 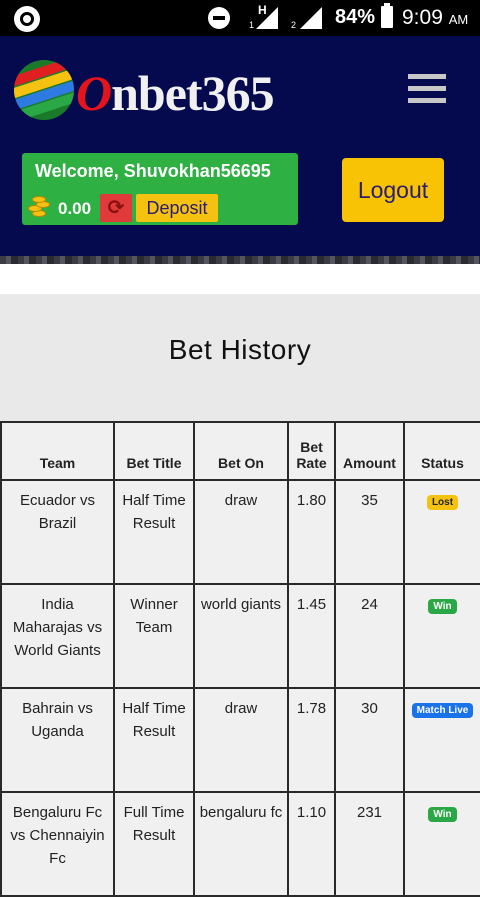 I want to click on column-header-bet-on: Bet On, so click(x=241, y=451).